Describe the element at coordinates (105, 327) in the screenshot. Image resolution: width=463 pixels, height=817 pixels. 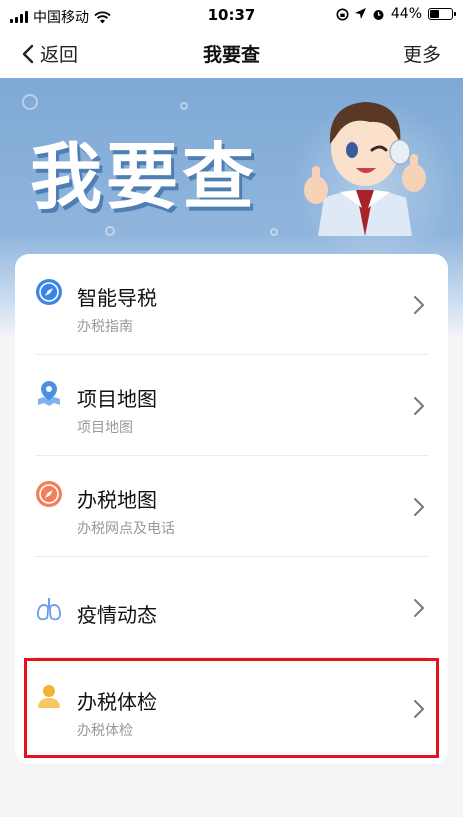
I see `menu-item-subtitle: 办税指南` at that location.